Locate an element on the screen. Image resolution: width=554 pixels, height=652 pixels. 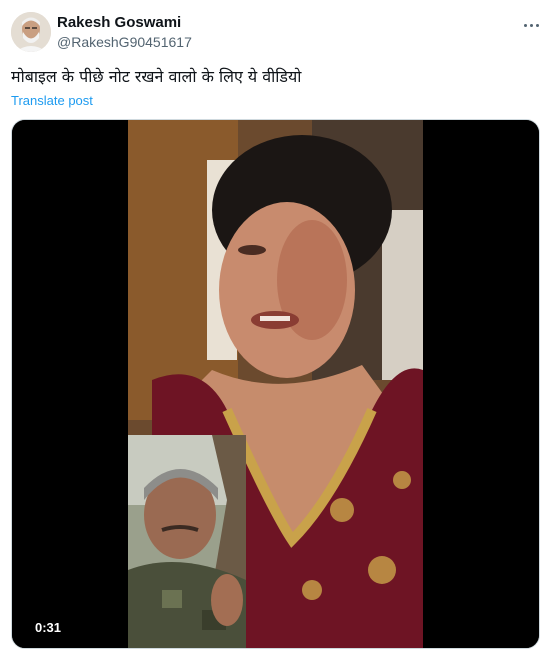
more-options-icon is located at coordinates (525, 25).